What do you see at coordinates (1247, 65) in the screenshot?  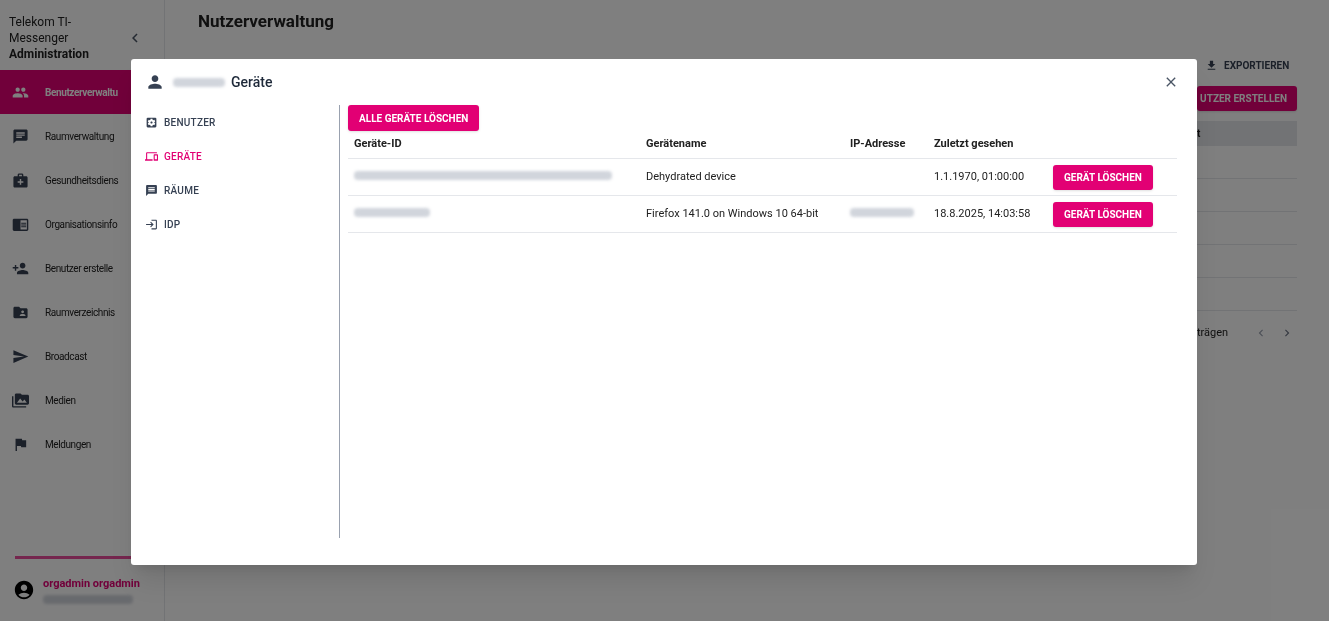 I see `export-button: EXPORTIEREN` at bounding box center [1247, 65].